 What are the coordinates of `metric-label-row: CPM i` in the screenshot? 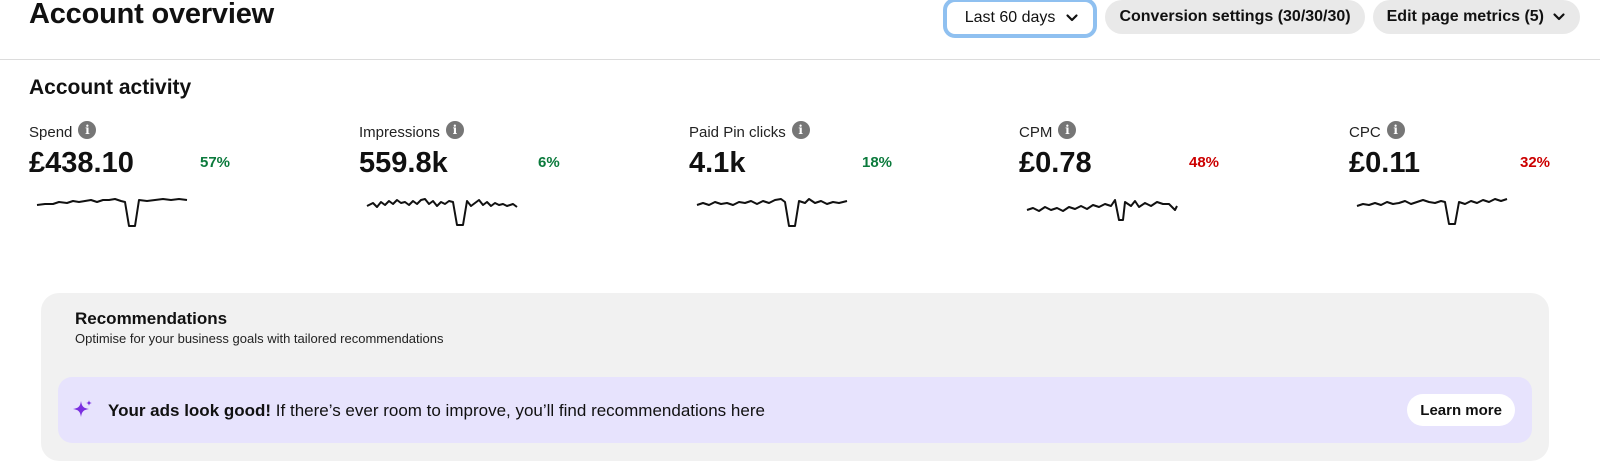 It's located at (1134, 132).